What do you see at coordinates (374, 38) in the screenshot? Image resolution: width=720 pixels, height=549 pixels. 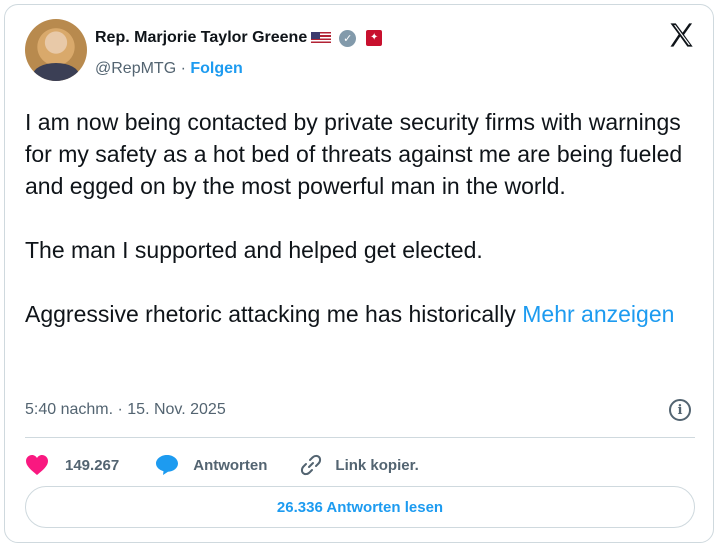 I see `affiliation-badge-icon: ✦` at bounding box center [374, 38].